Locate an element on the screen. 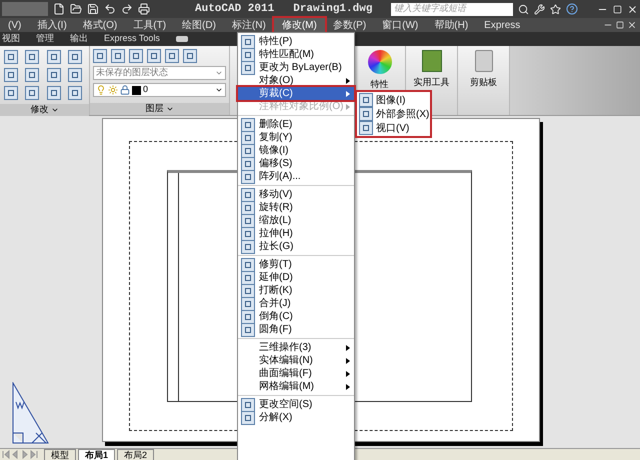 Image resolution: width=640 pixels, height=460 pixels. menu-item: 缩放(L) is located at coordinates (296, 220).